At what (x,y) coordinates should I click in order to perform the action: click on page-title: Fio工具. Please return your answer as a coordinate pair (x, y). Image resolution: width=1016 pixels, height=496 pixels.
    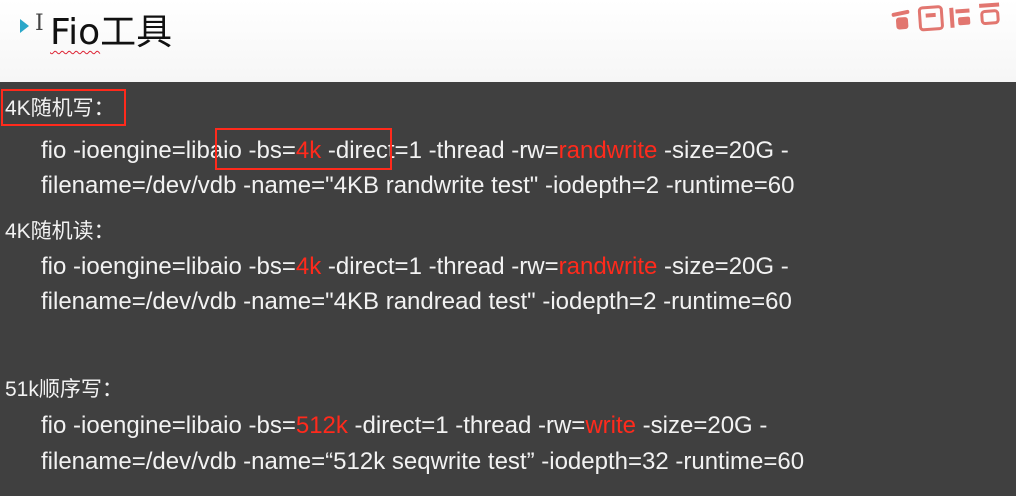
    Looking at the image, I should click on (111, 29).